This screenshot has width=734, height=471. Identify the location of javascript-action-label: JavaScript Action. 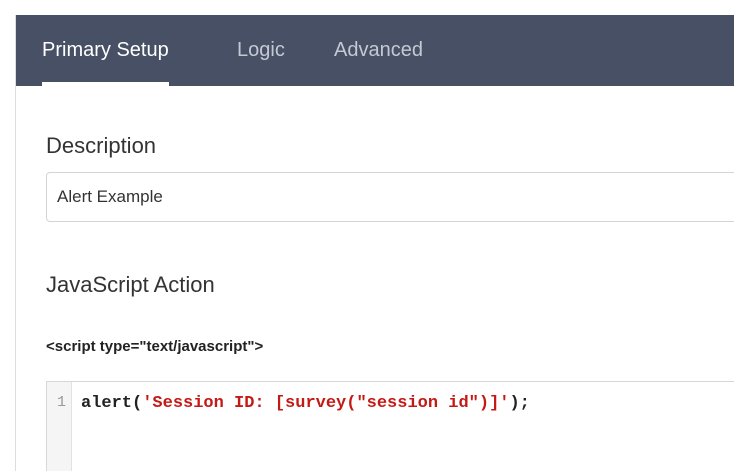
(130, 284).